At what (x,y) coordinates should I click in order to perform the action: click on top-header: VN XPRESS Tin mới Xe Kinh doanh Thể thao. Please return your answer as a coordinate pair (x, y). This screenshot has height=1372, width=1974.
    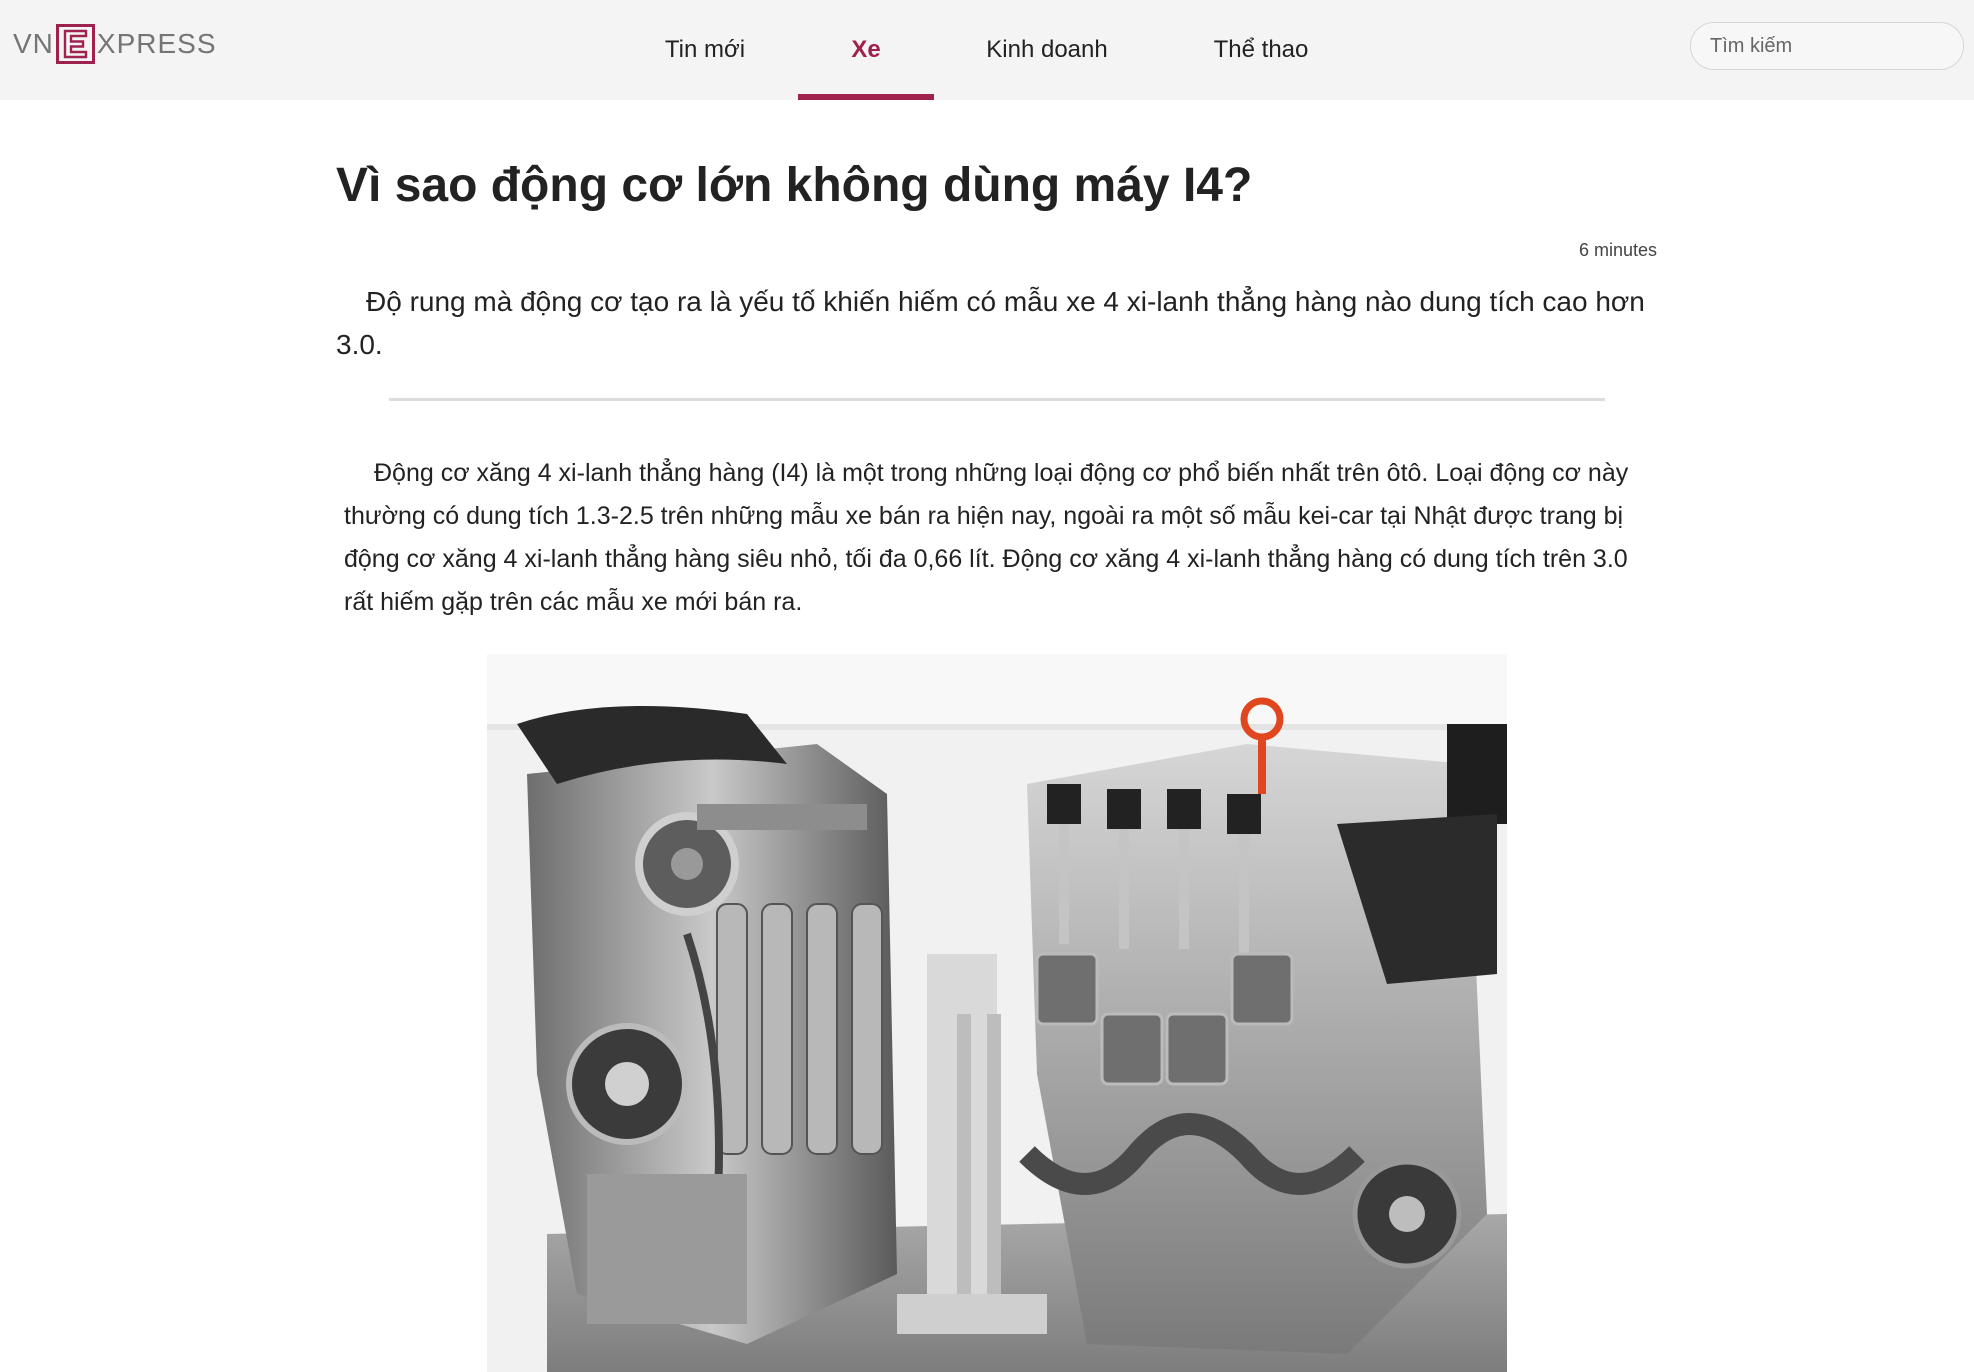
    Looking at the image, I should click on (987, 50).